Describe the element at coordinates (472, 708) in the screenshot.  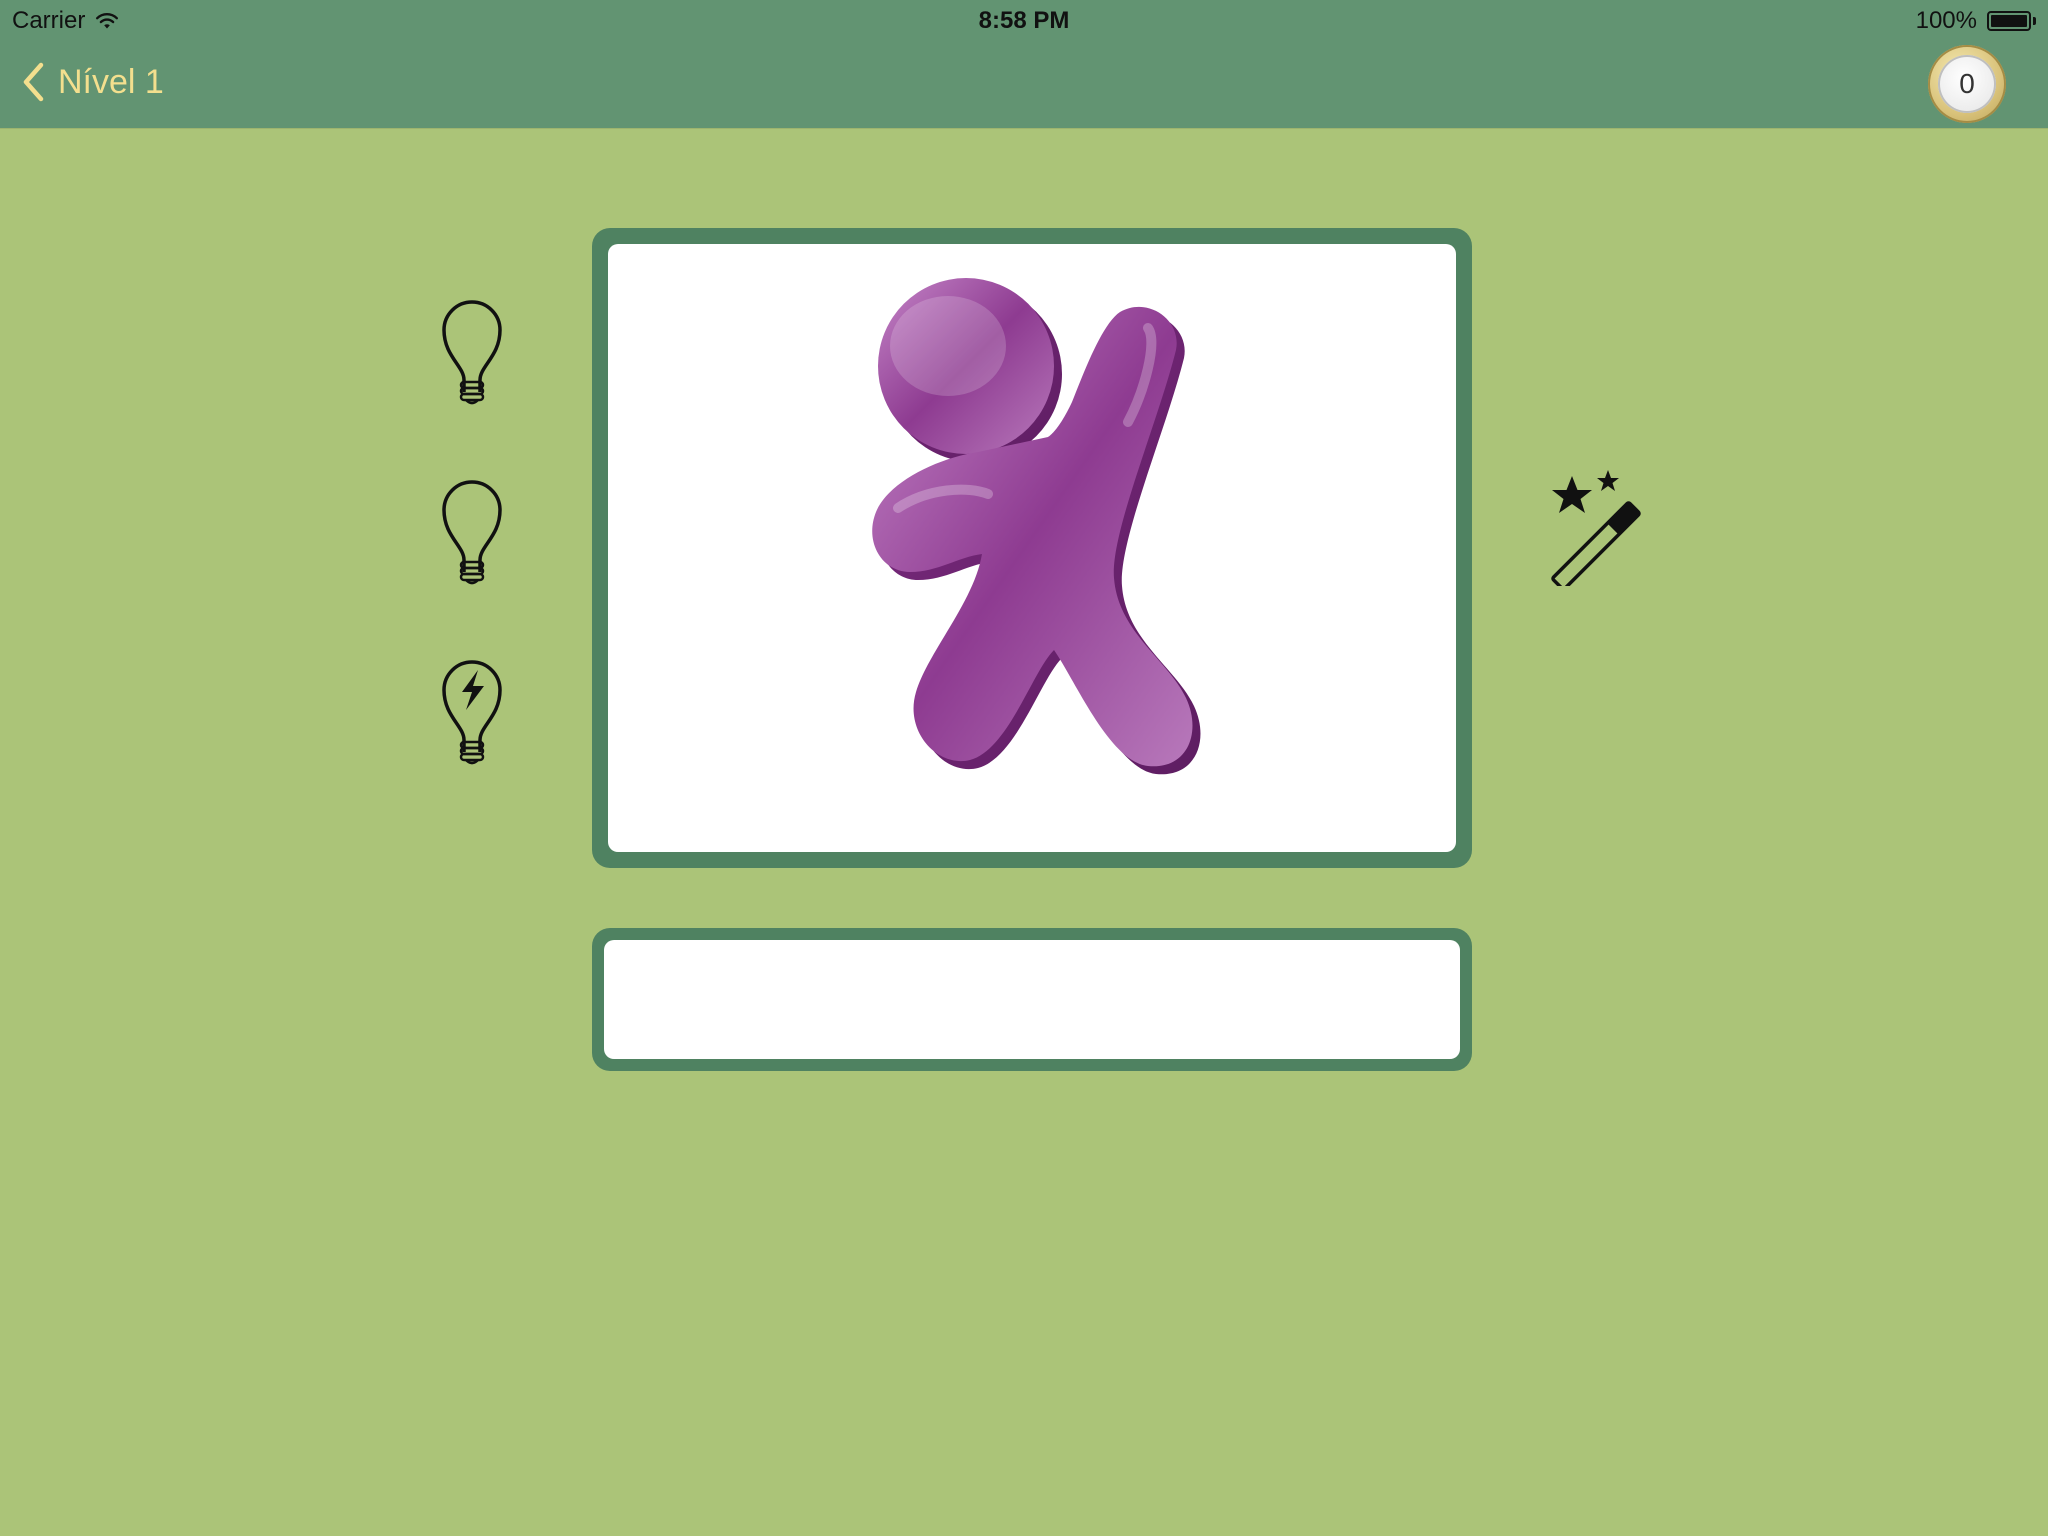
I see `lightbulb-bolt-icon` at that location.